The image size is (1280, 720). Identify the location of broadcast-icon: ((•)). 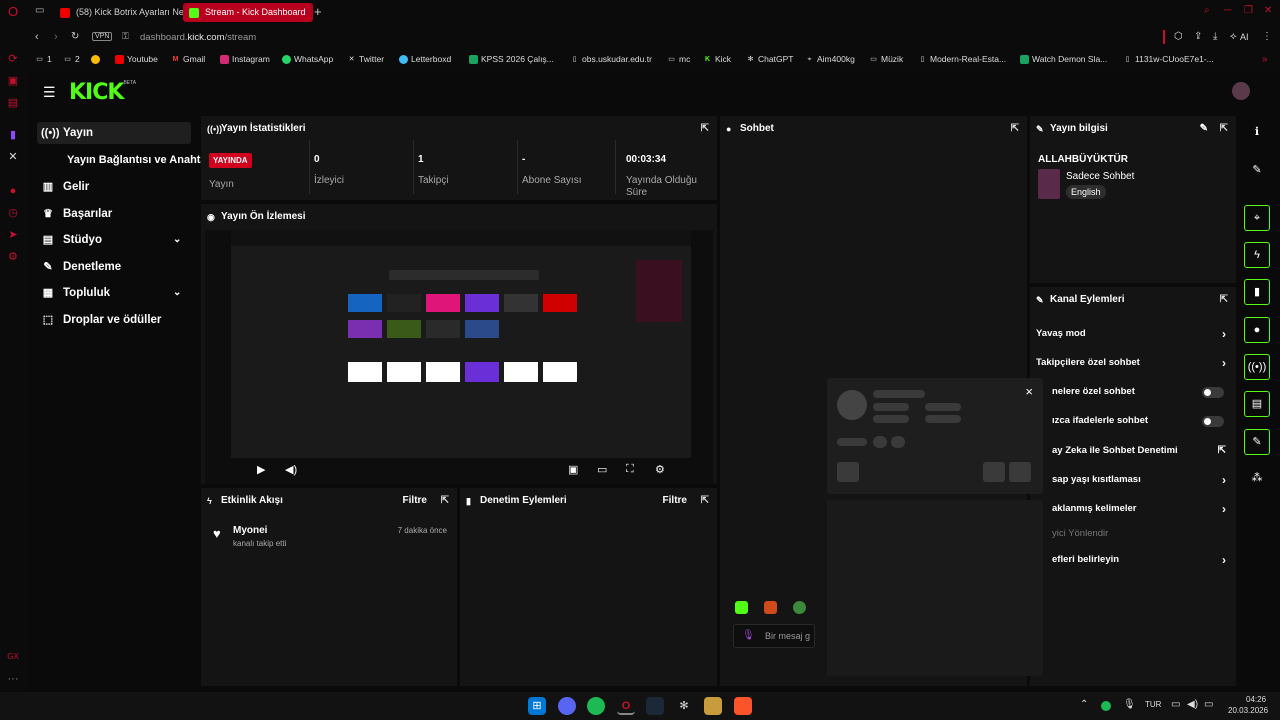
(1257, 367).